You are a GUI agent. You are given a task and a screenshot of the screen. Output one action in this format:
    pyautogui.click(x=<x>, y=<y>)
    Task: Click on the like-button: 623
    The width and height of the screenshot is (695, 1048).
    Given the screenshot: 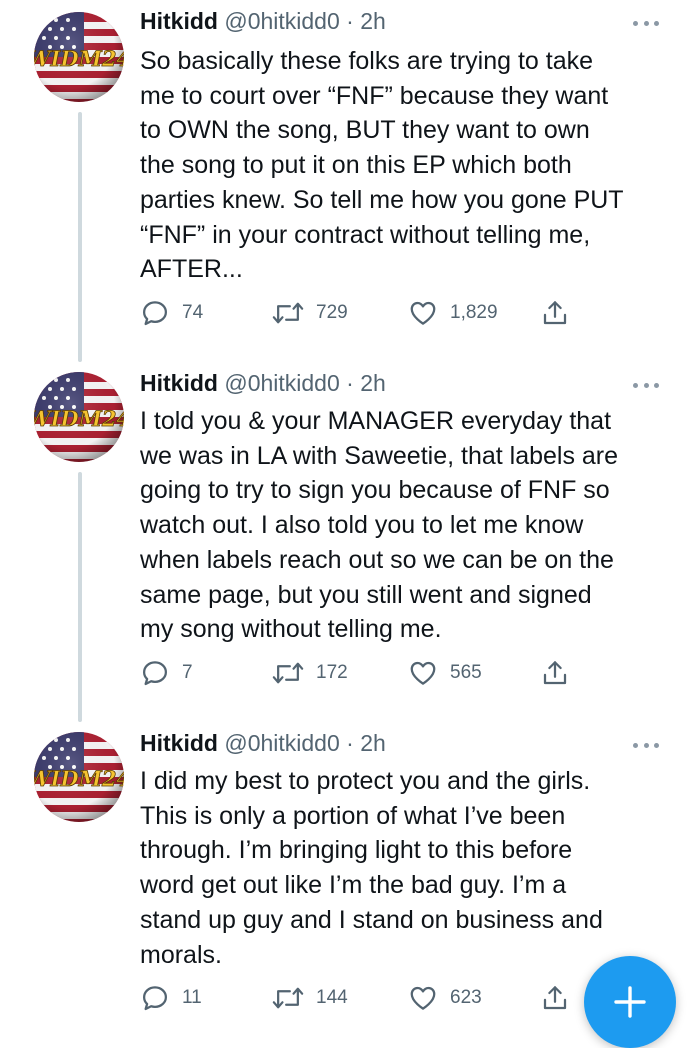 What is the action you would take?
    pyautogui.click(x=445, y=998)
    